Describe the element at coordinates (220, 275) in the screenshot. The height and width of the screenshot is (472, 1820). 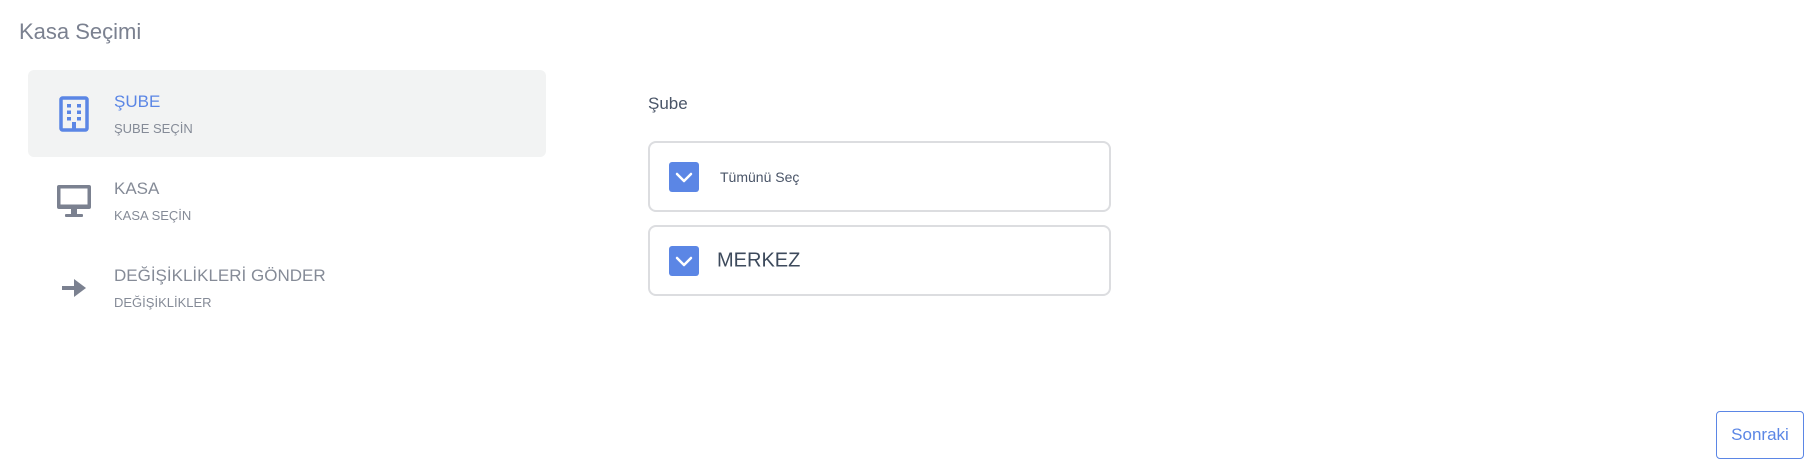
I see `step-title: DEĞİŞİKLİKLERİ GÖNDER` at that location.